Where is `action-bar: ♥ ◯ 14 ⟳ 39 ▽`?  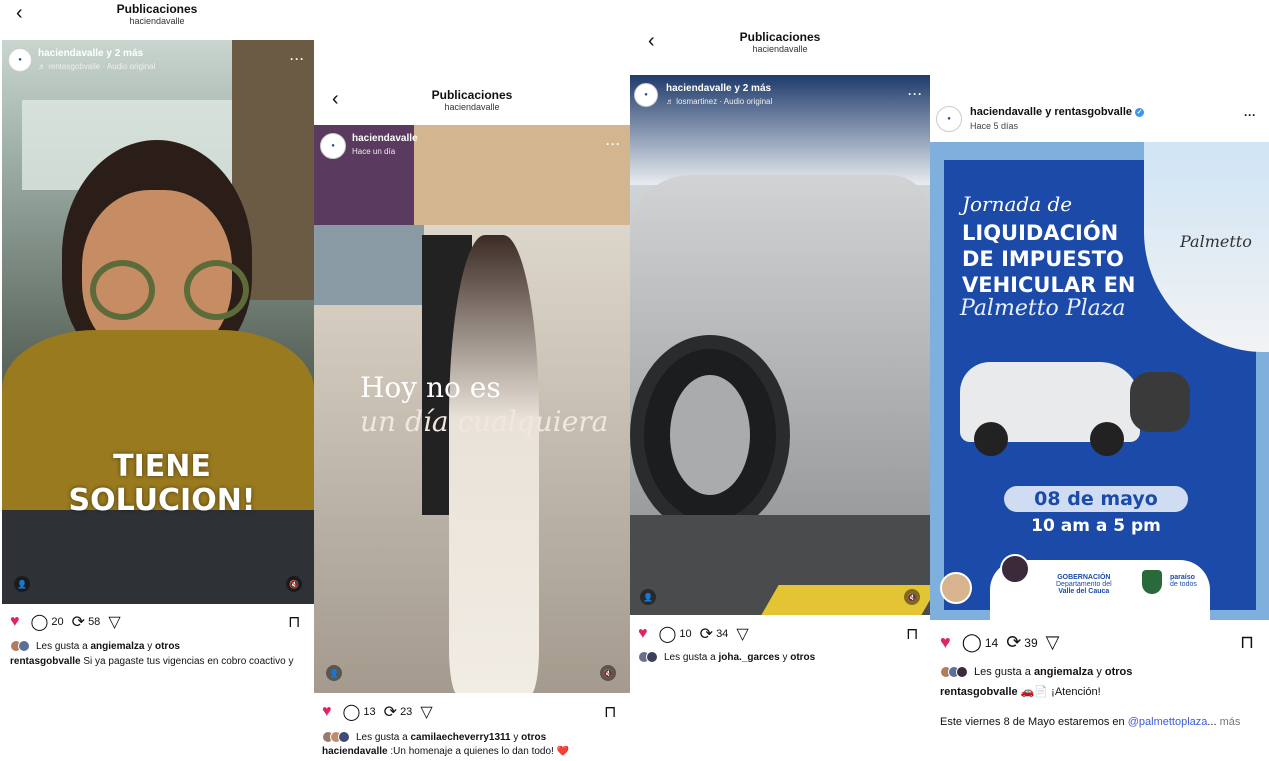 action-bar: ♥ ◯ 14 ⟳ 39 ▽ is located at coordinates (1001, 642).